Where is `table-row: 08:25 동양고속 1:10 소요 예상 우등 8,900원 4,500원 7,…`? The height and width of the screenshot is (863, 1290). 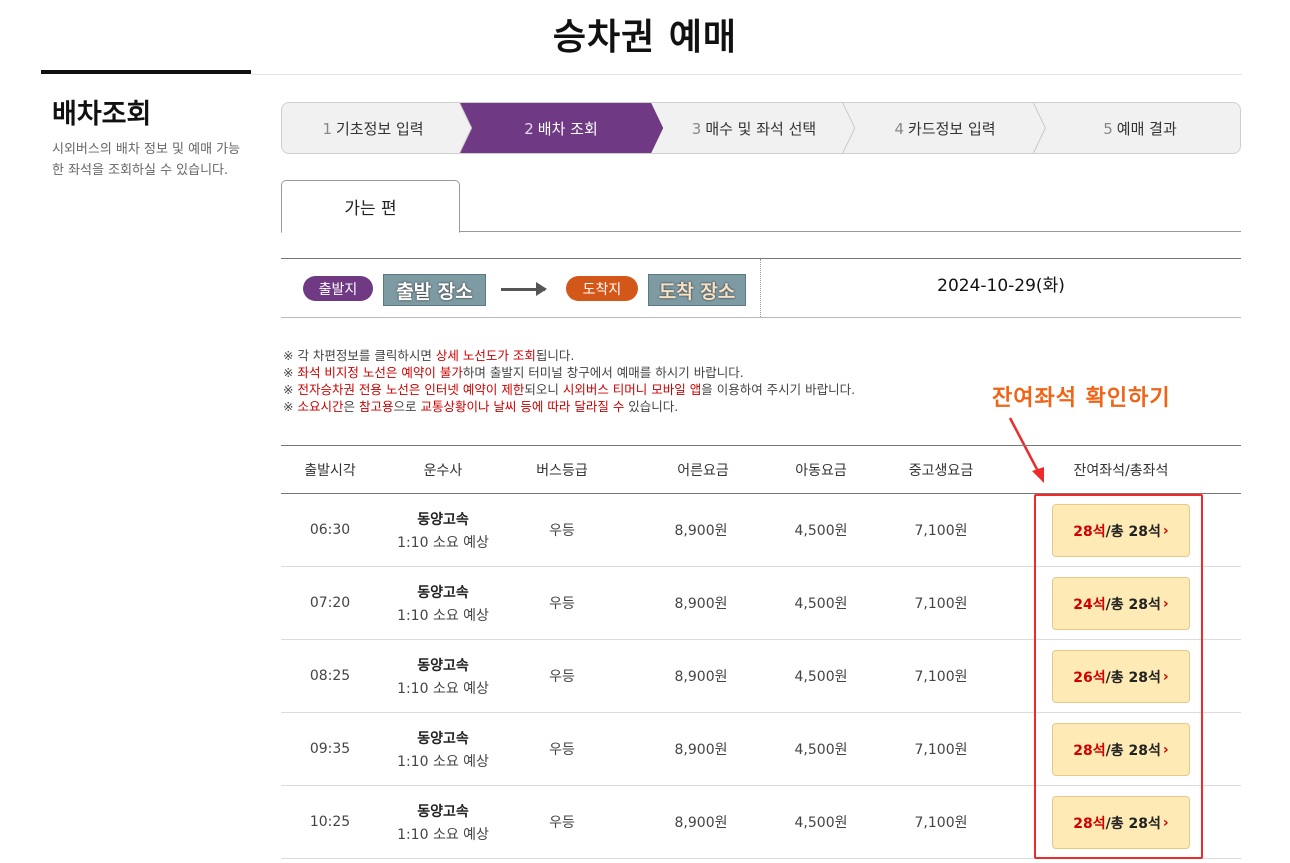
table-row: 08:25 동양고속 1:10 소요 예상 우등 8,900원 4,500원 7,… is located at coordinates (761, 676).